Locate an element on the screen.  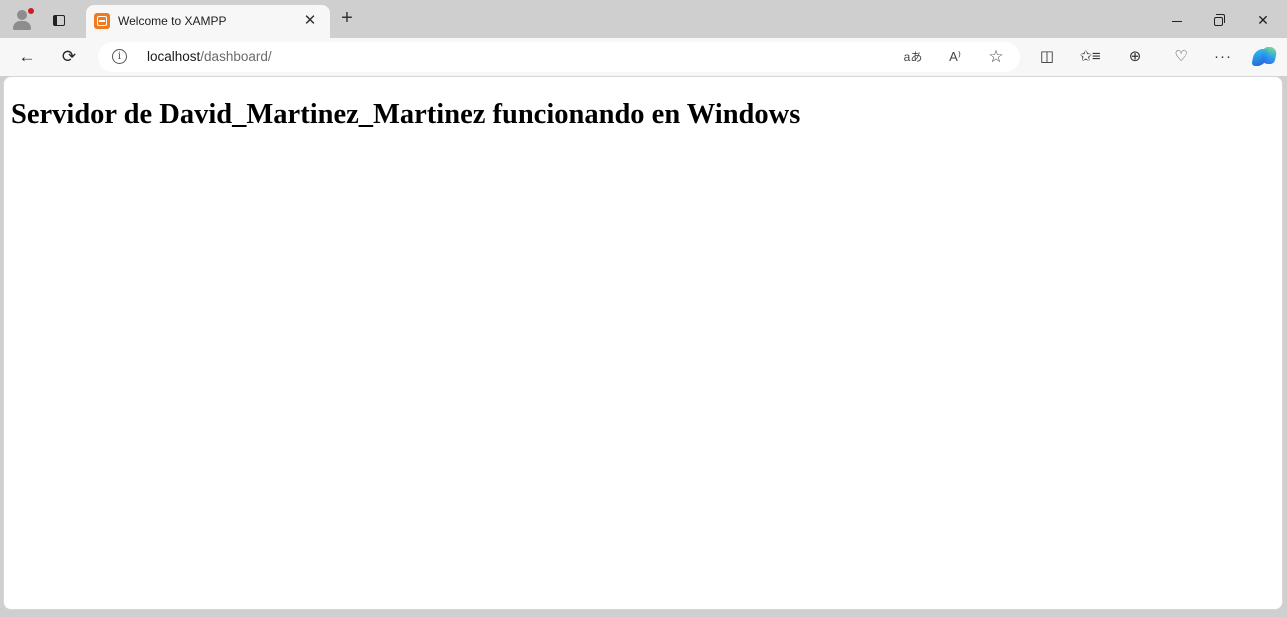
address-bar: i localhost/dashboard/ aあ A⁾ ☆ is located at coordinates (559, 57).